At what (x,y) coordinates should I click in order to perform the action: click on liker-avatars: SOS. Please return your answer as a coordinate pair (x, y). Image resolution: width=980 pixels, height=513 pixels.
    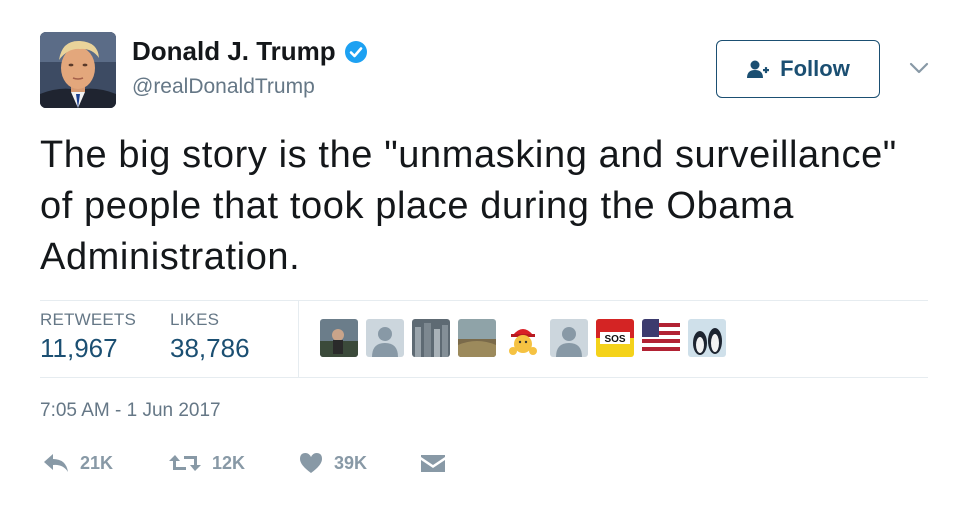
    Looking at the image, I should click on (523, 339).